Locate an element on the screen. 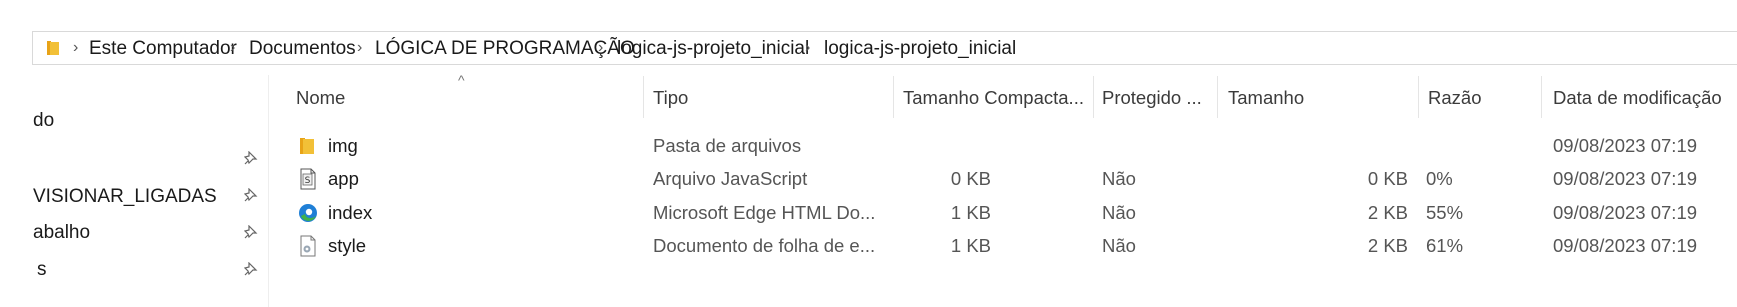 This screenshot has width=1737, height=307. file-name: img is located at coordinates (343, 145).